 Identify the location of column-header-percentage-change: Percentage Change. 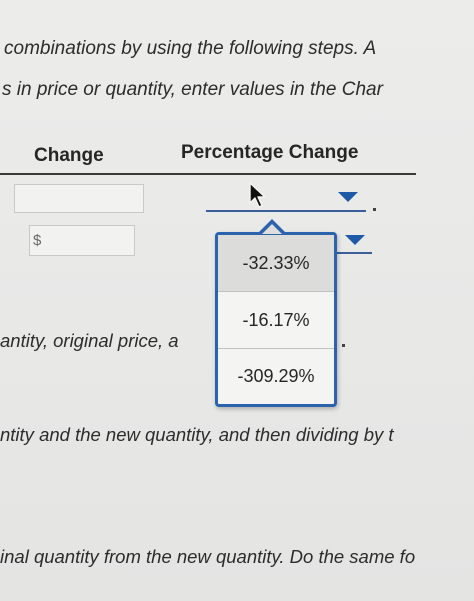
(270, 152).